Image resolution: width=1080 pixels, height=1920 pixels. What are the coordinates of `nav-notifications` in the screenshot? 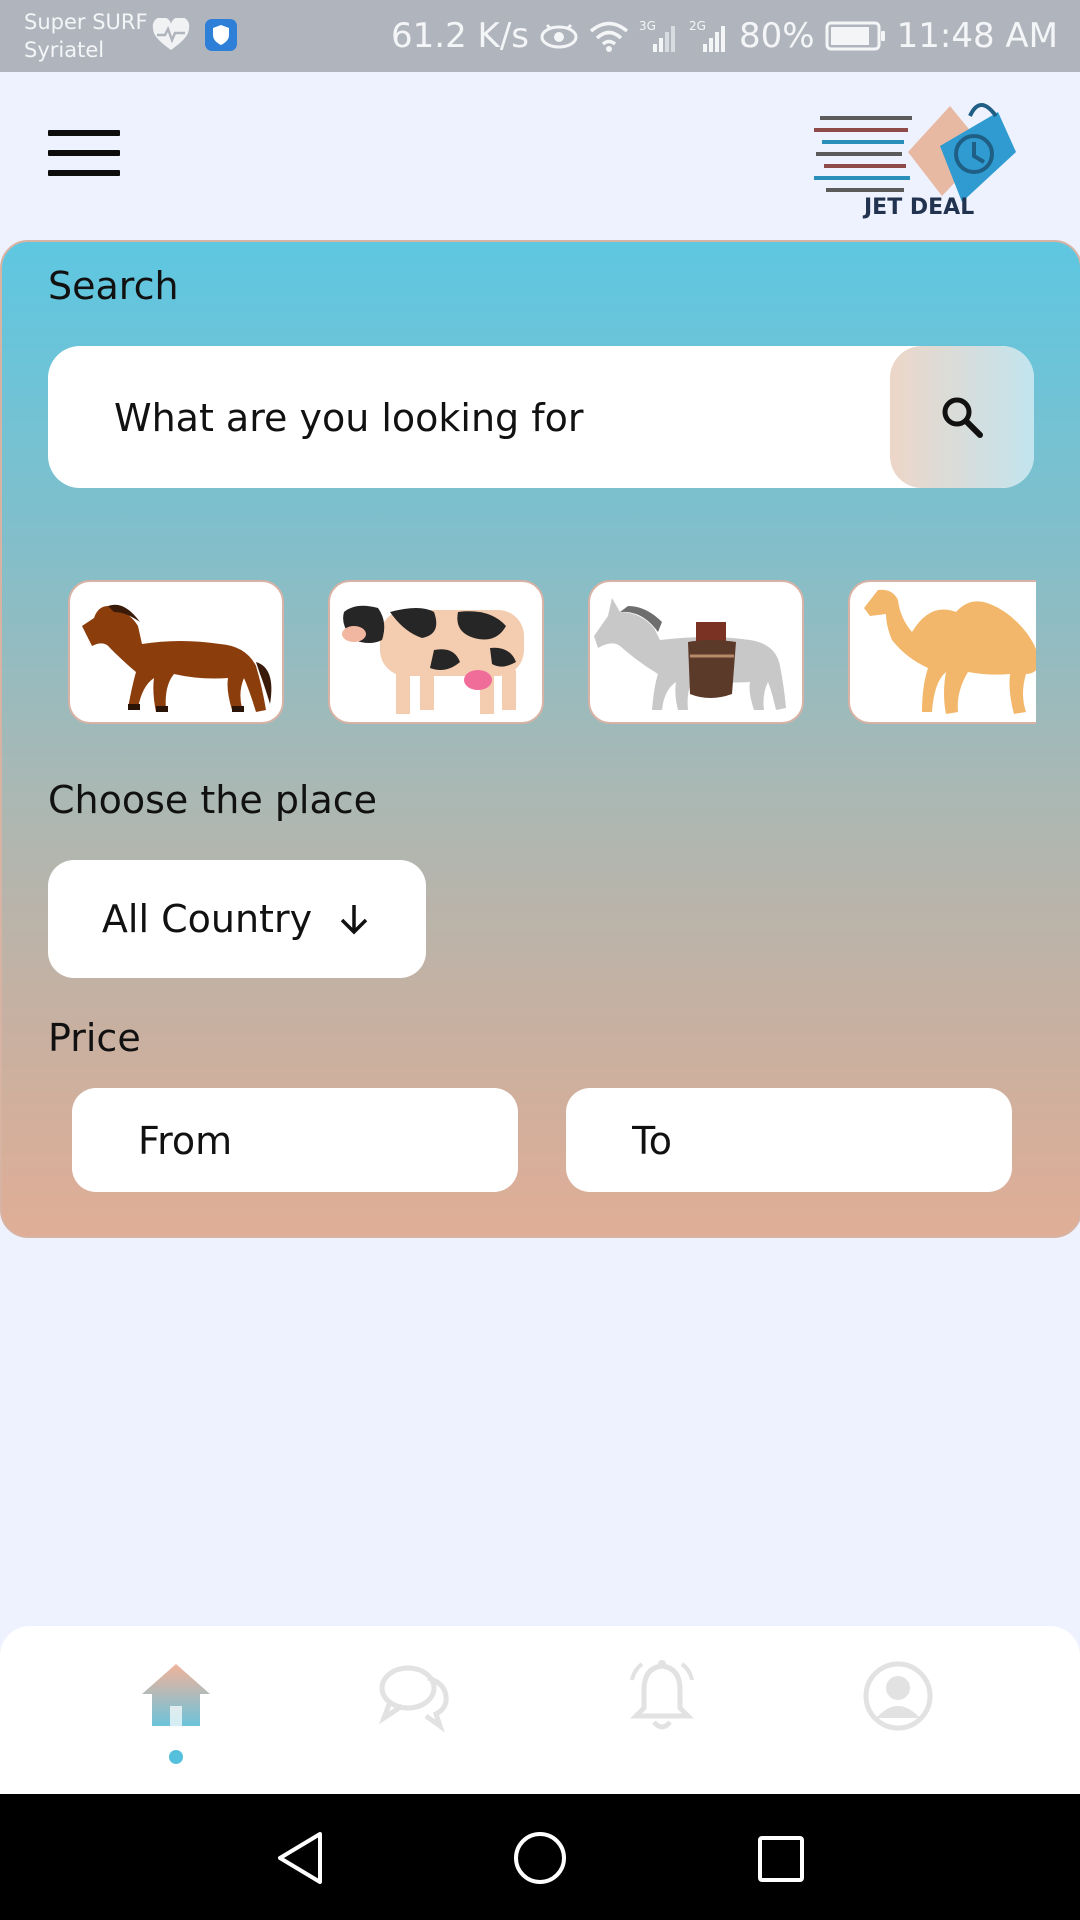 It's located at (662, 1696).